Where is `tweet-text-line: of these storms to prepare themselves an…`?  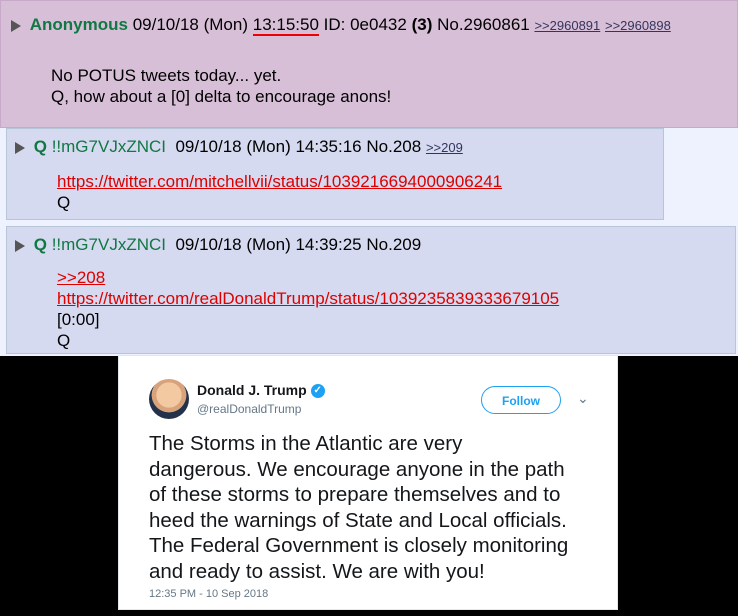
tweet-text-line: of these storms to prepare themselves an… is located at coordinates (355, 494).